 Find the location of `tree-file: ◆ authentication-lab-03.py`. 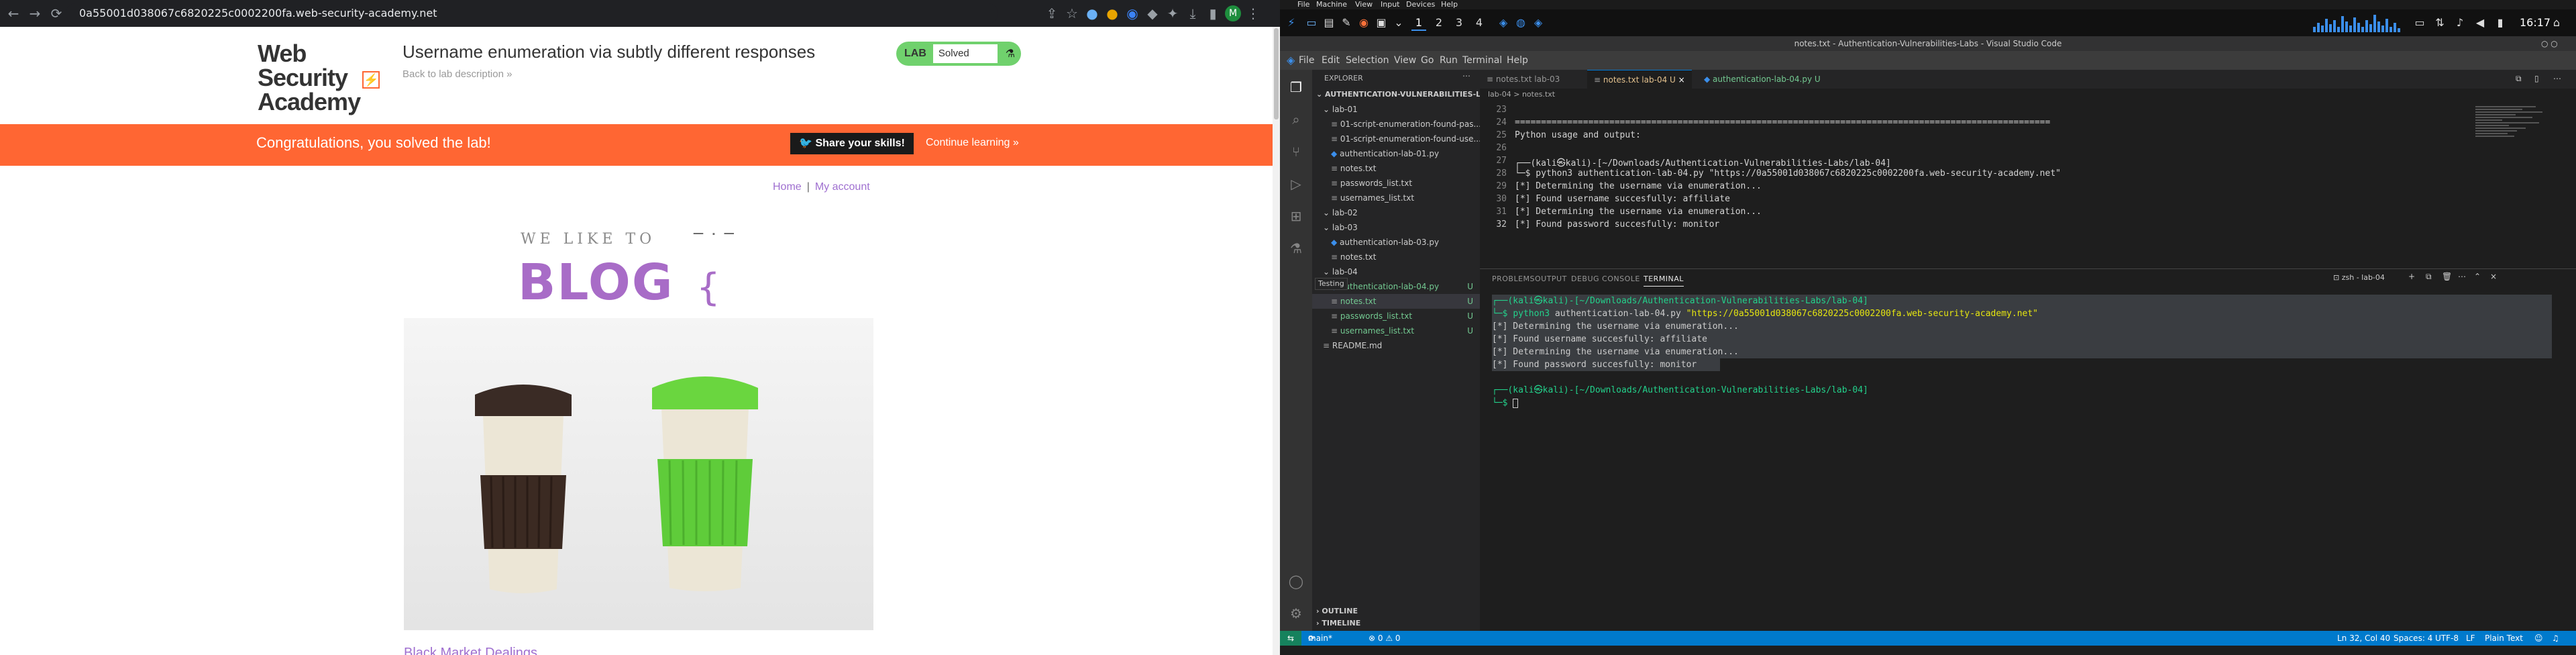

tree-file: ◆ authentication-lab-03.py is located at coordinates (1396, 242).